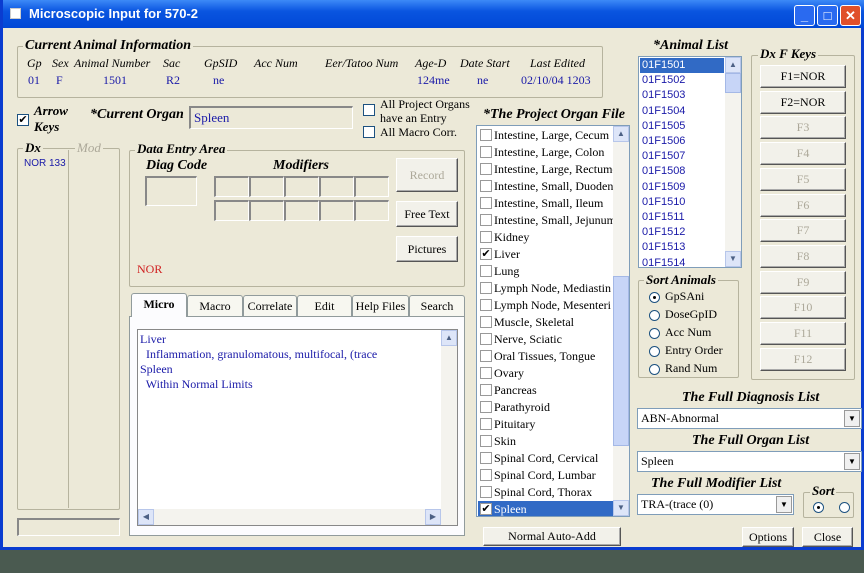  Describe the element at coordinates (768, 537) in the screenshot. I see `options-button: Options` at that location.